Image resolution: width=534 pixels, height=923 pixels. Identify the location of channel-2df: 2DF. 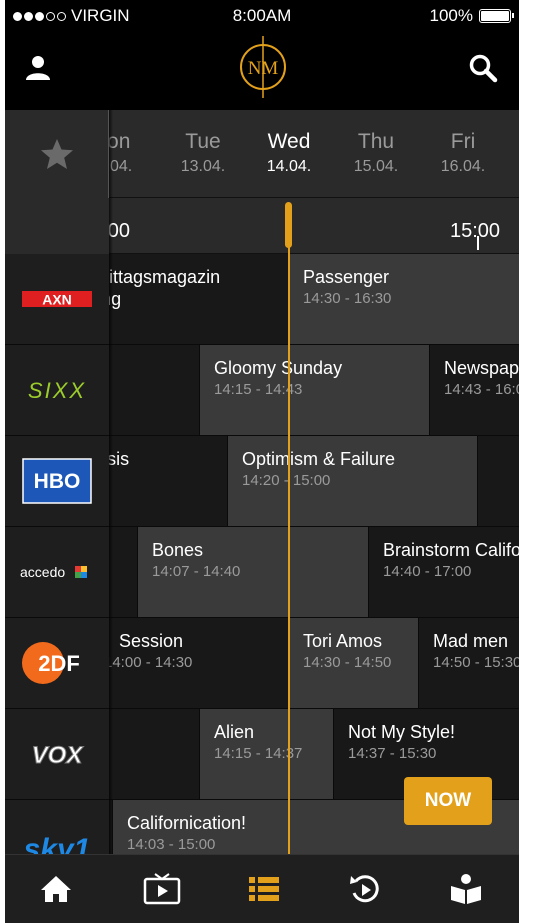
(57, 663).